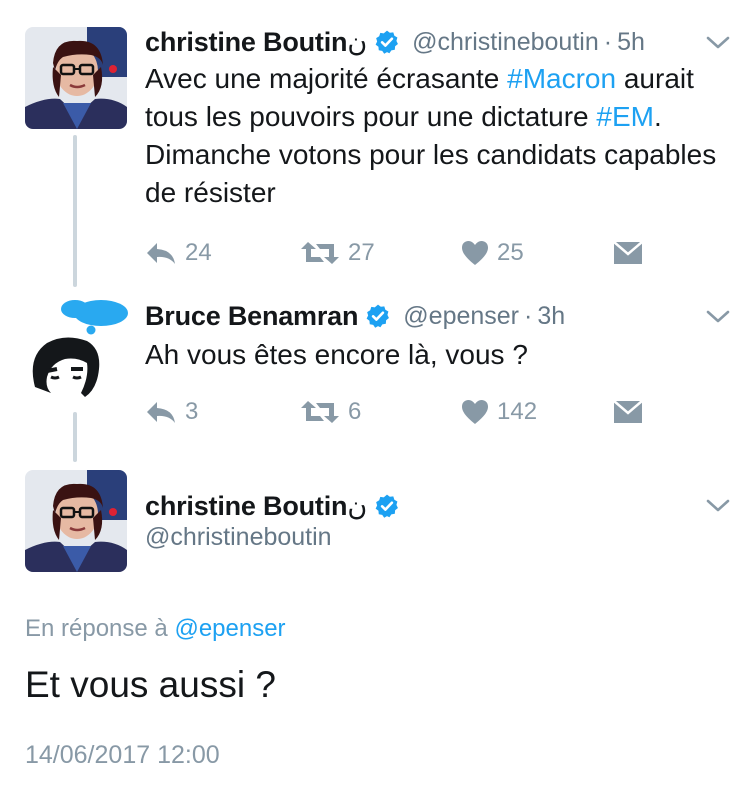 The width and height of the screenshot is (750, 802). What do you see at coordinates (631, 42) in the screenshot?
I see `tweet-time: 5h` at bounding box center [631, 42].